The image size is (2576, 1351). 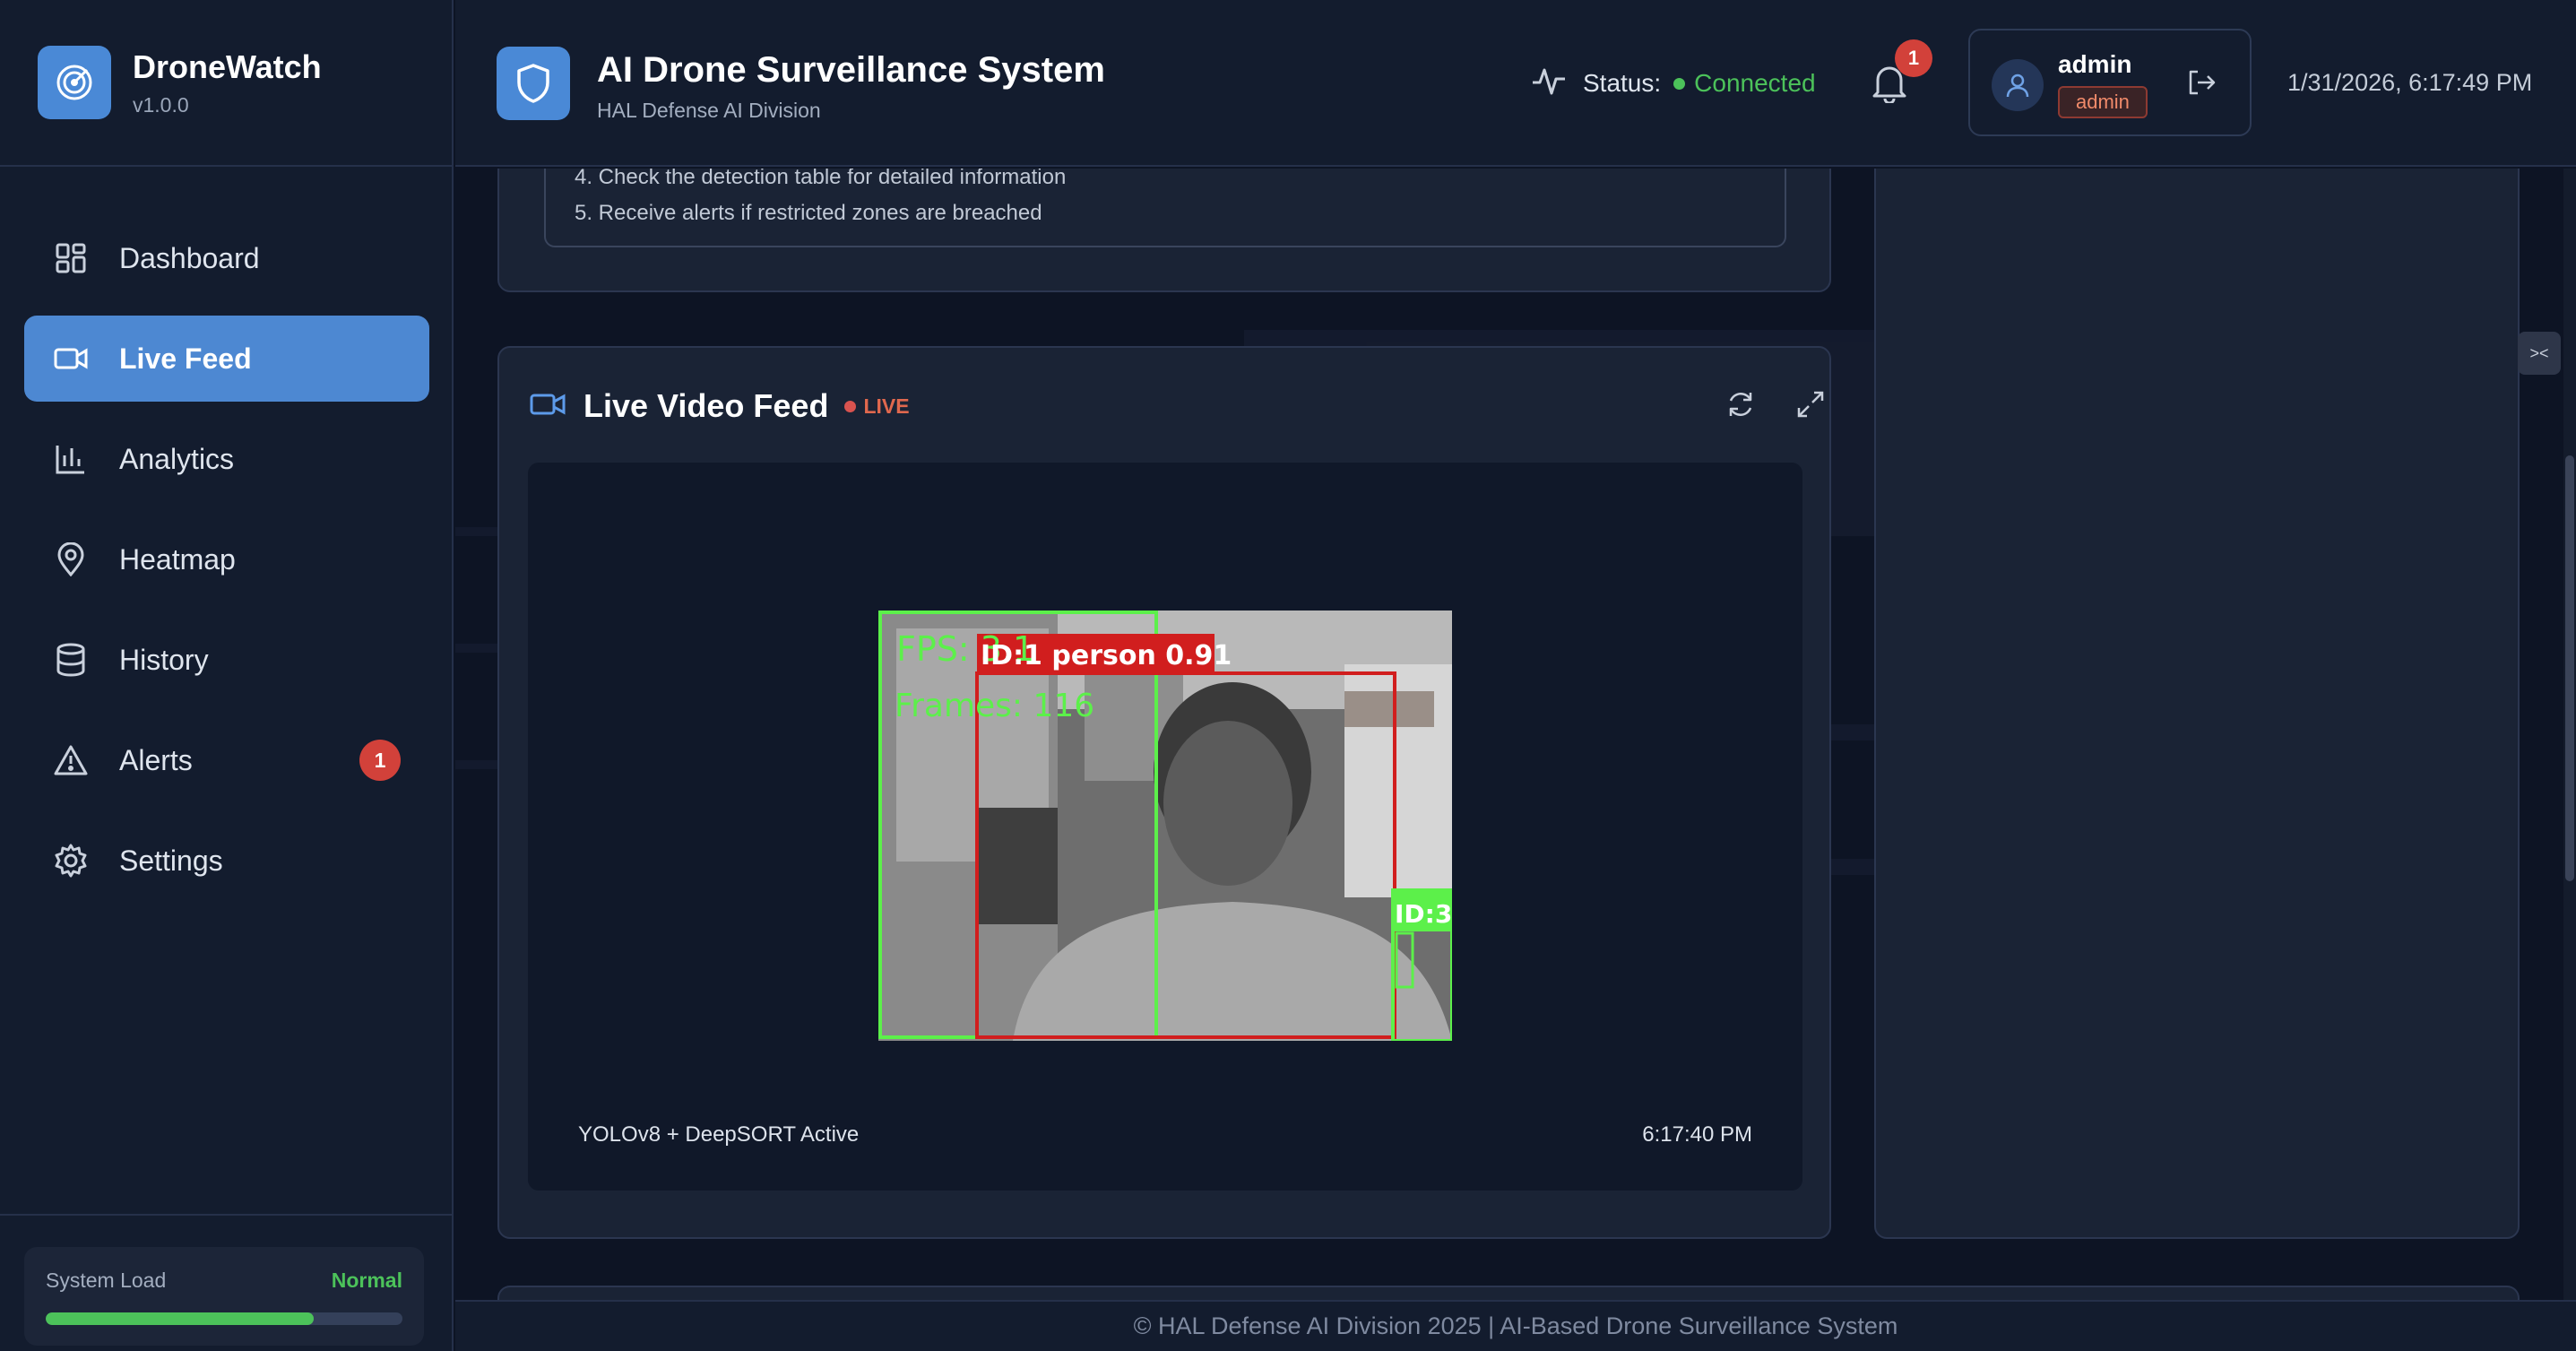 I want to click on user-menu: admin admin, so click(x=2110, y=82).